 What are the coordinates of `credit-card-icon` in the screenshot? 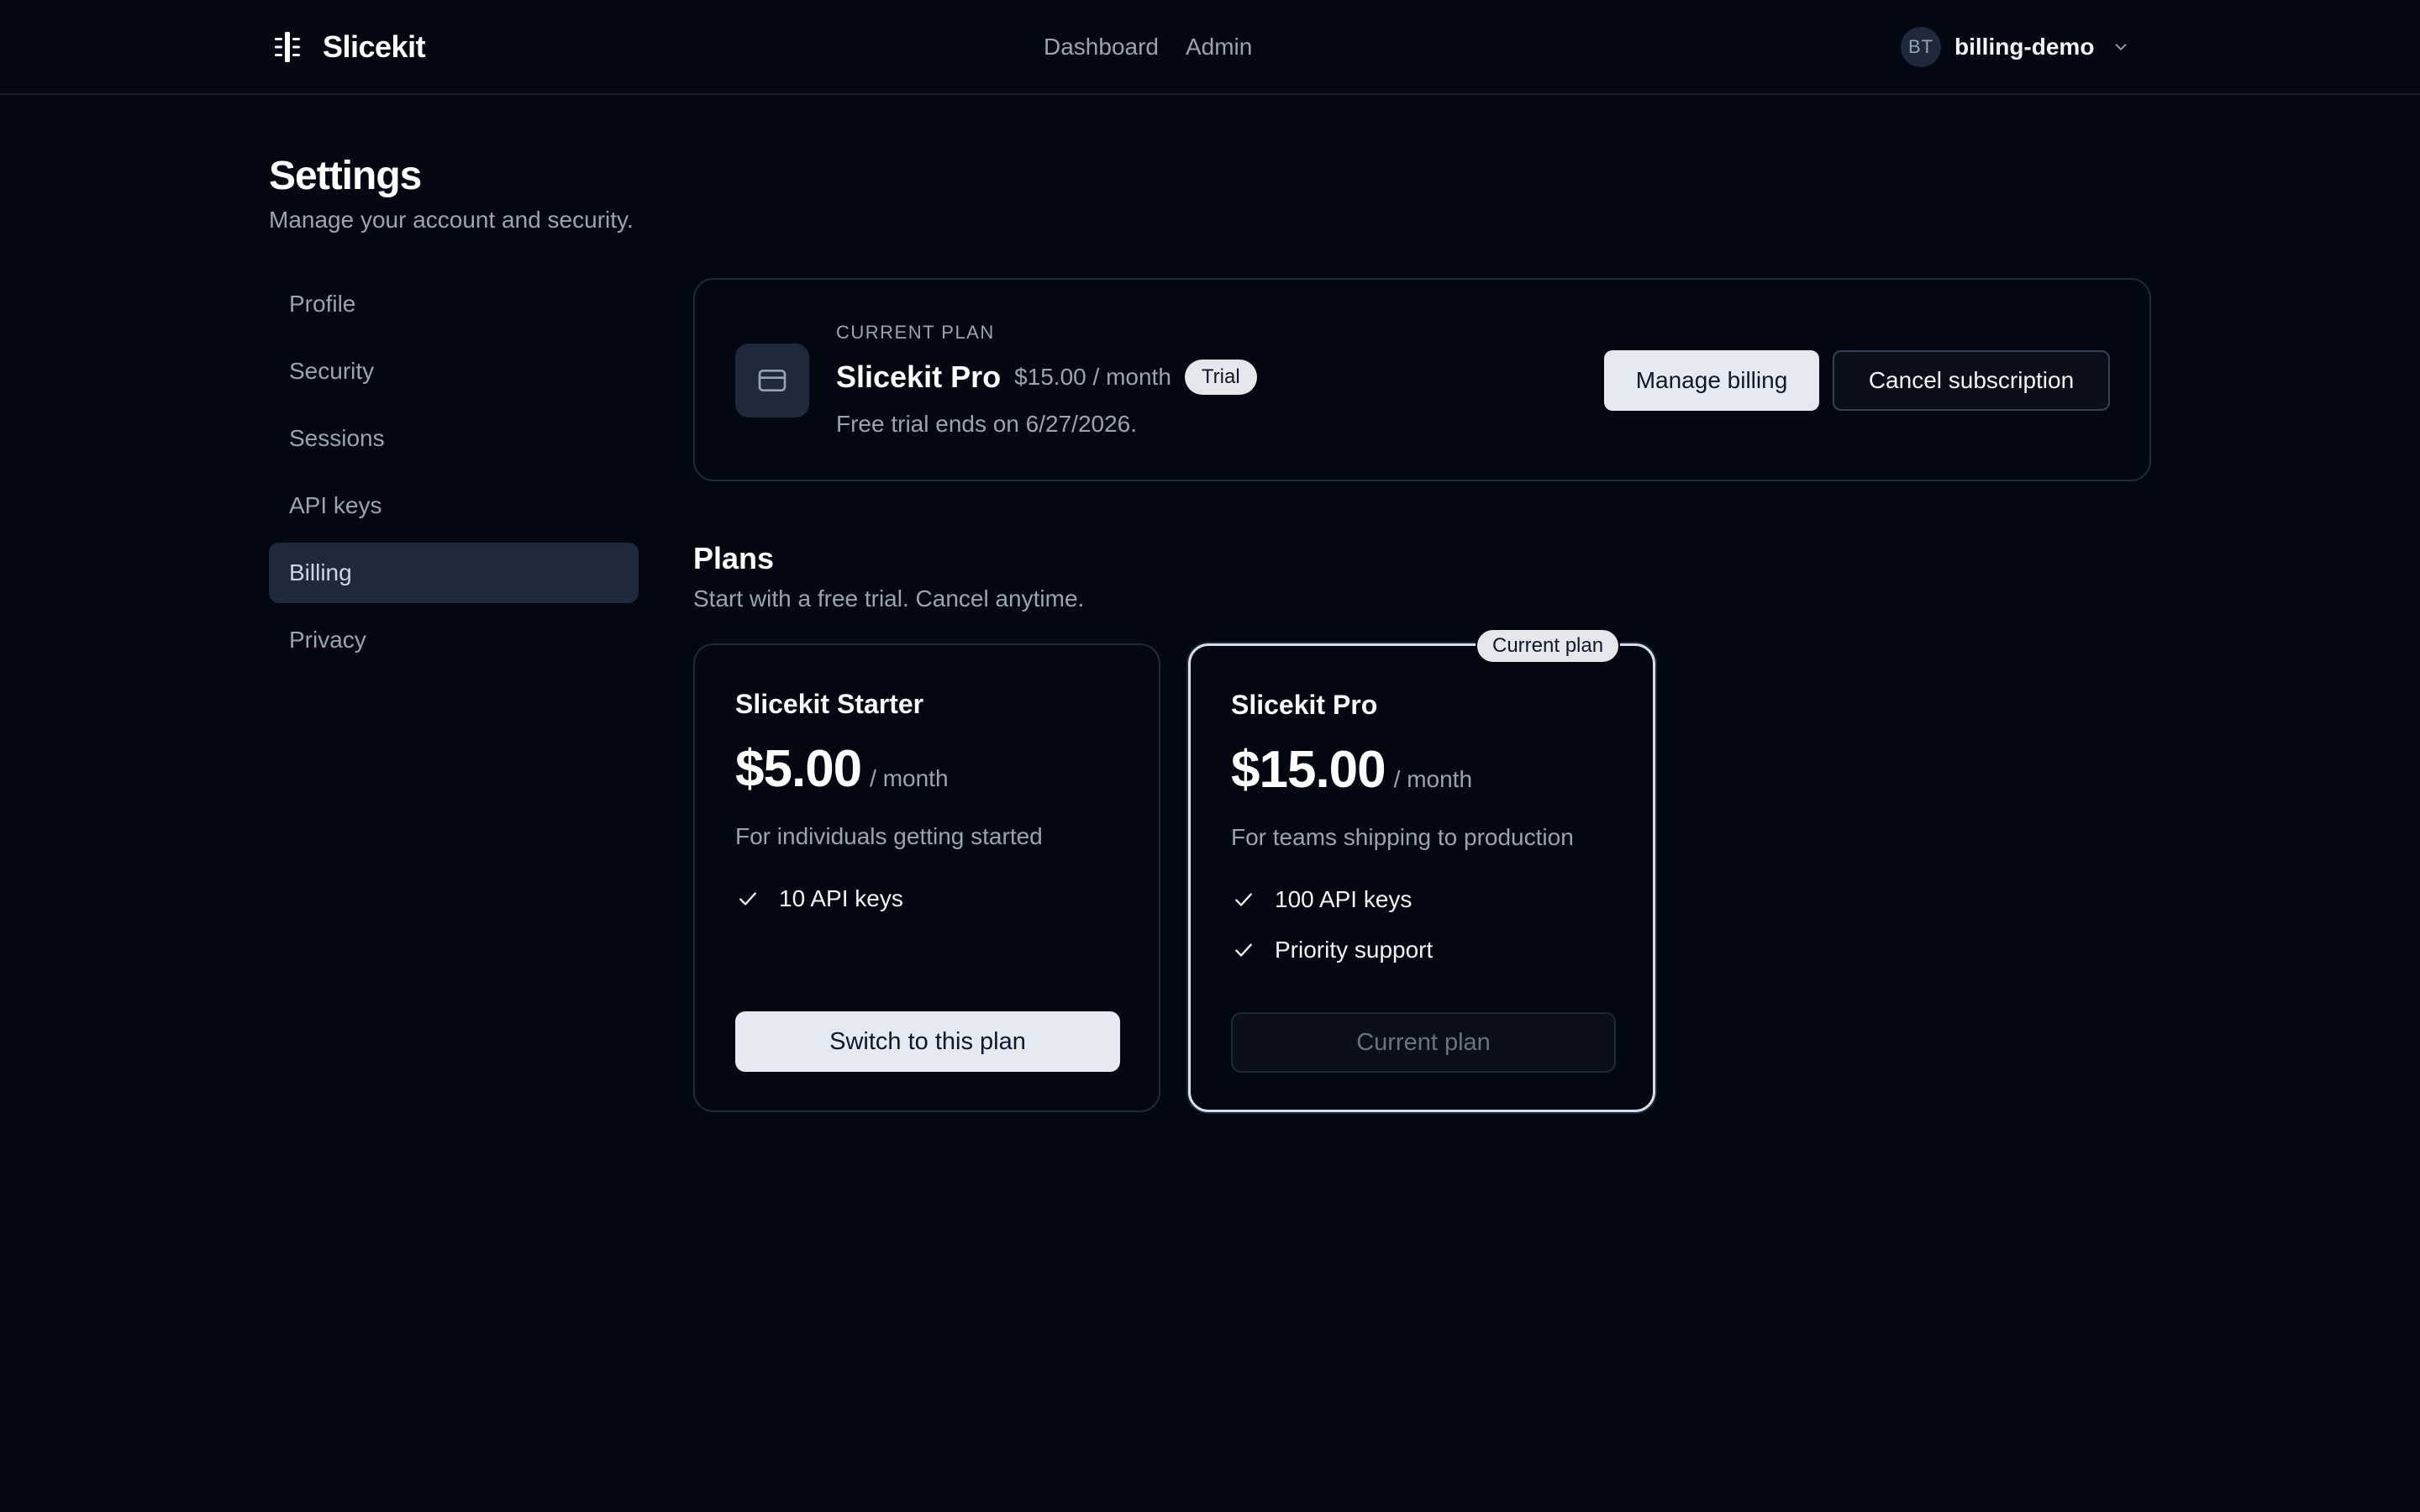 It's located at (772, 380).